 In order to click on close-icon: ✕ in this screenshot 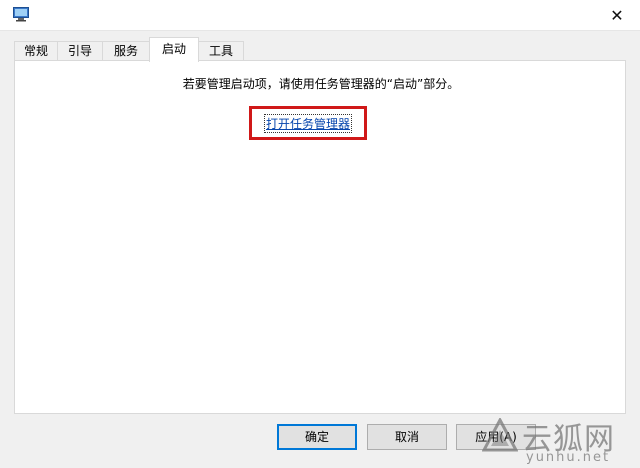, I will do `click(617, 15)`.